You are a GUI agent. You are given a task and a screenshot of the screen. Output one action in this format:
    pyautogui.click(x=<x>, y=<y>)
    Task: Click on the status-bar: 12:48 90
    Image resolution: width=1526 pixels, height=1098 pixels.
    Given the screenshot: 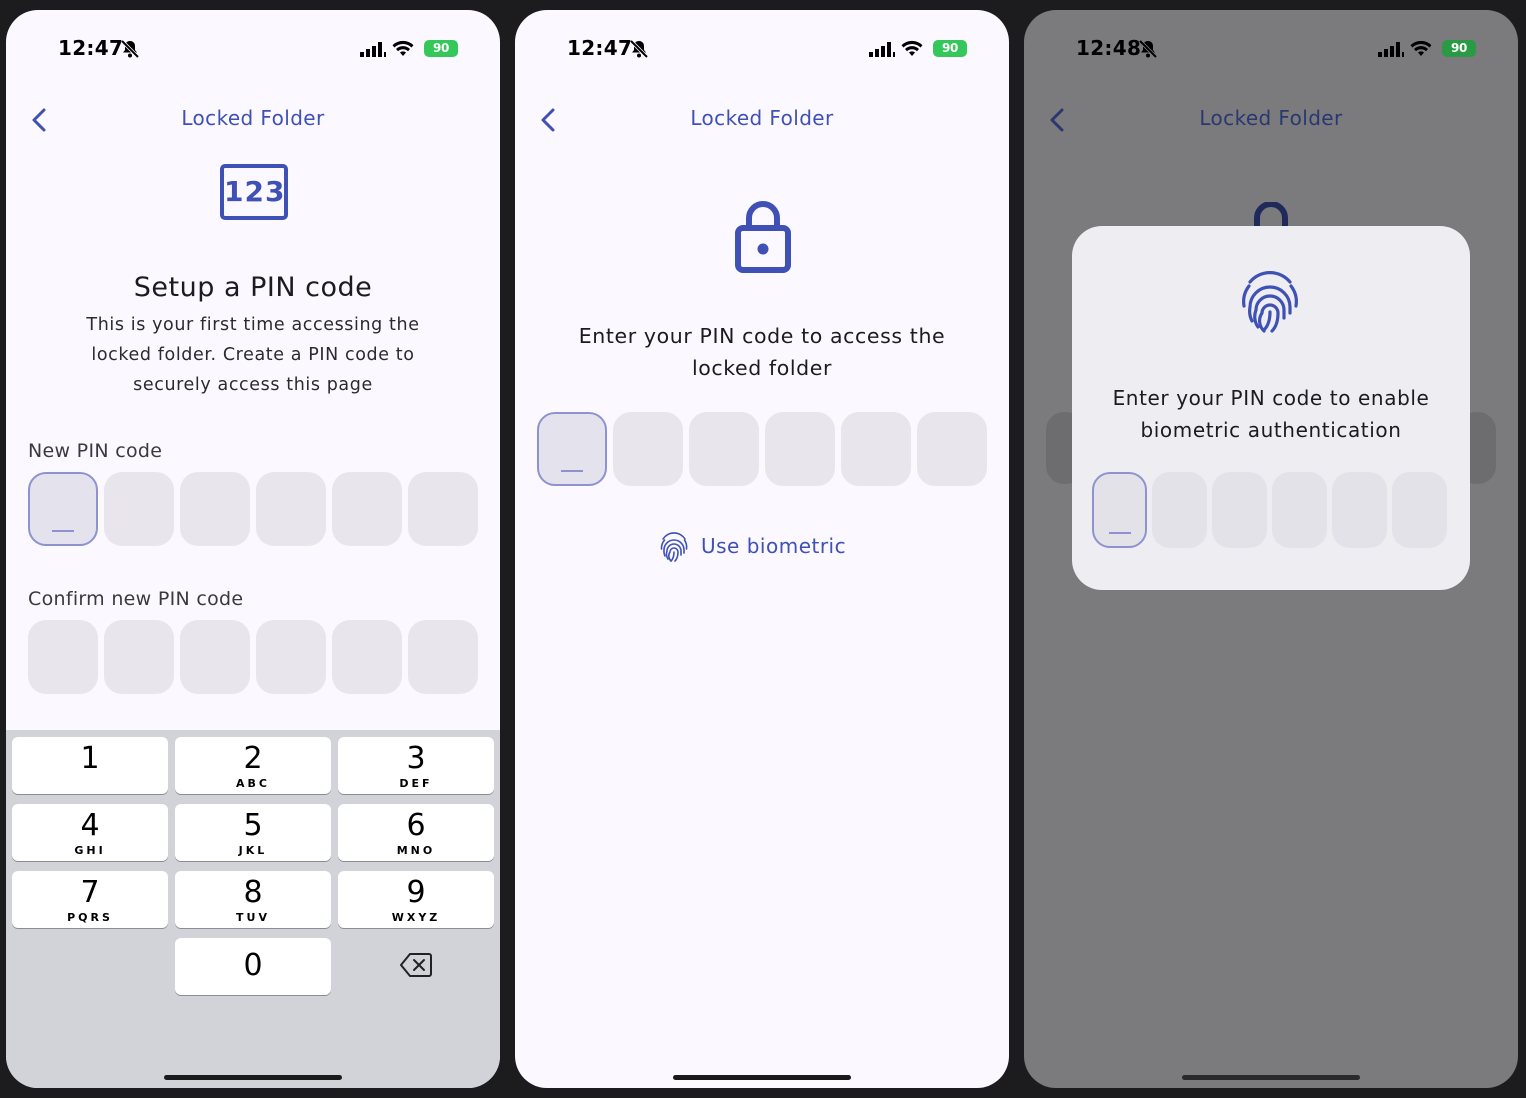 What is the action you would take?
    pyautogui.click(x=1277, y=49)
    